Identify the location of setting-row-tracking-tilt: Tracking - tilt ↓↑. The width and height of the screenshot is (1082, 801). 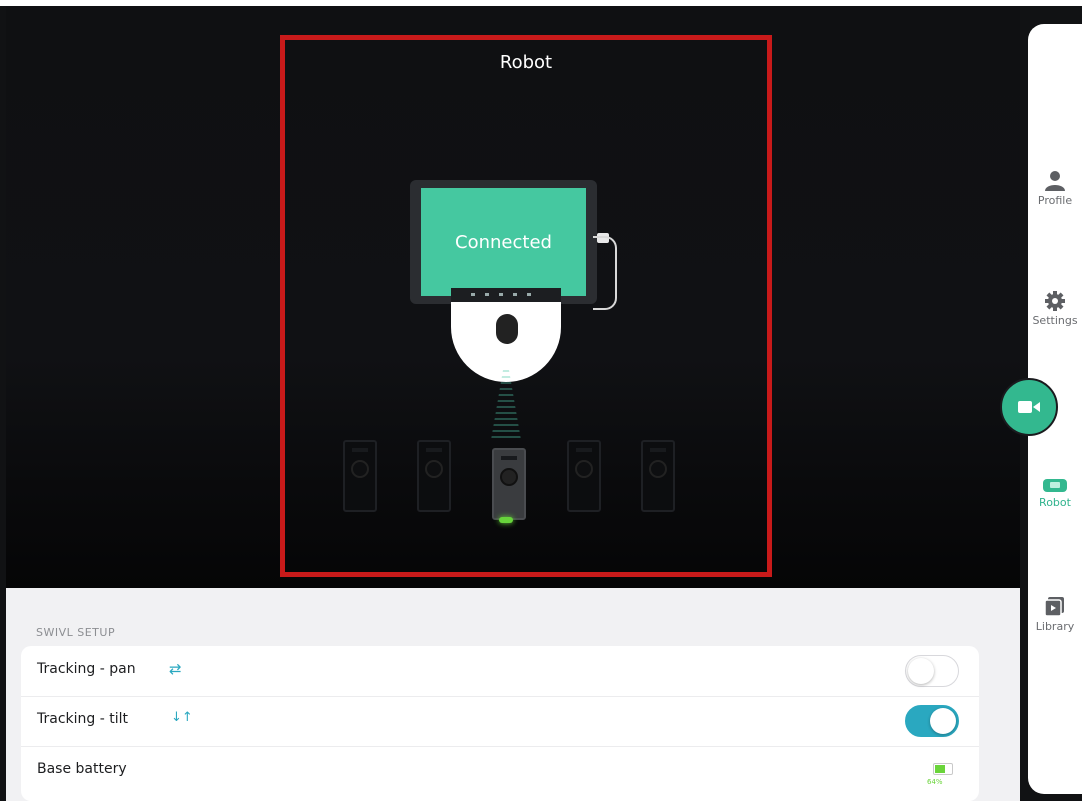
(500, 721).